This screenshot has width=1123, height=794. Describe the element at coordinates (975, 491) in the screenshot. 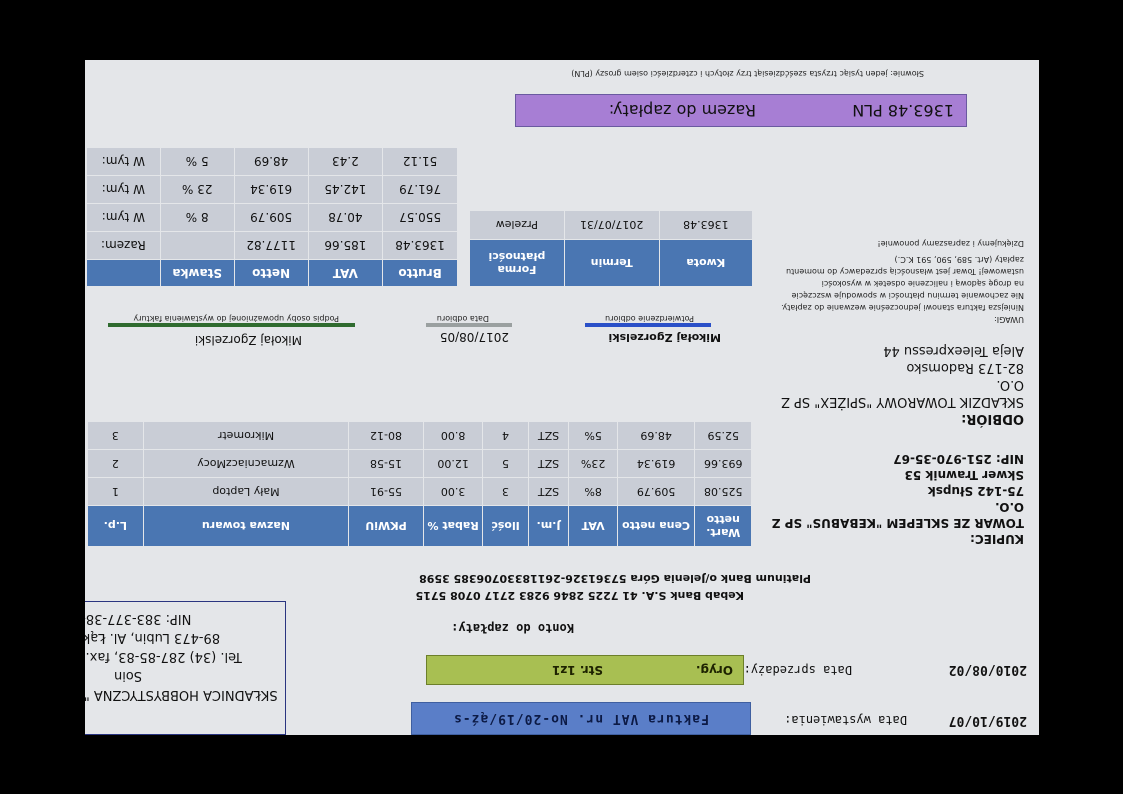

I see `buyer-line: 75-142 Słupsk` at that location.